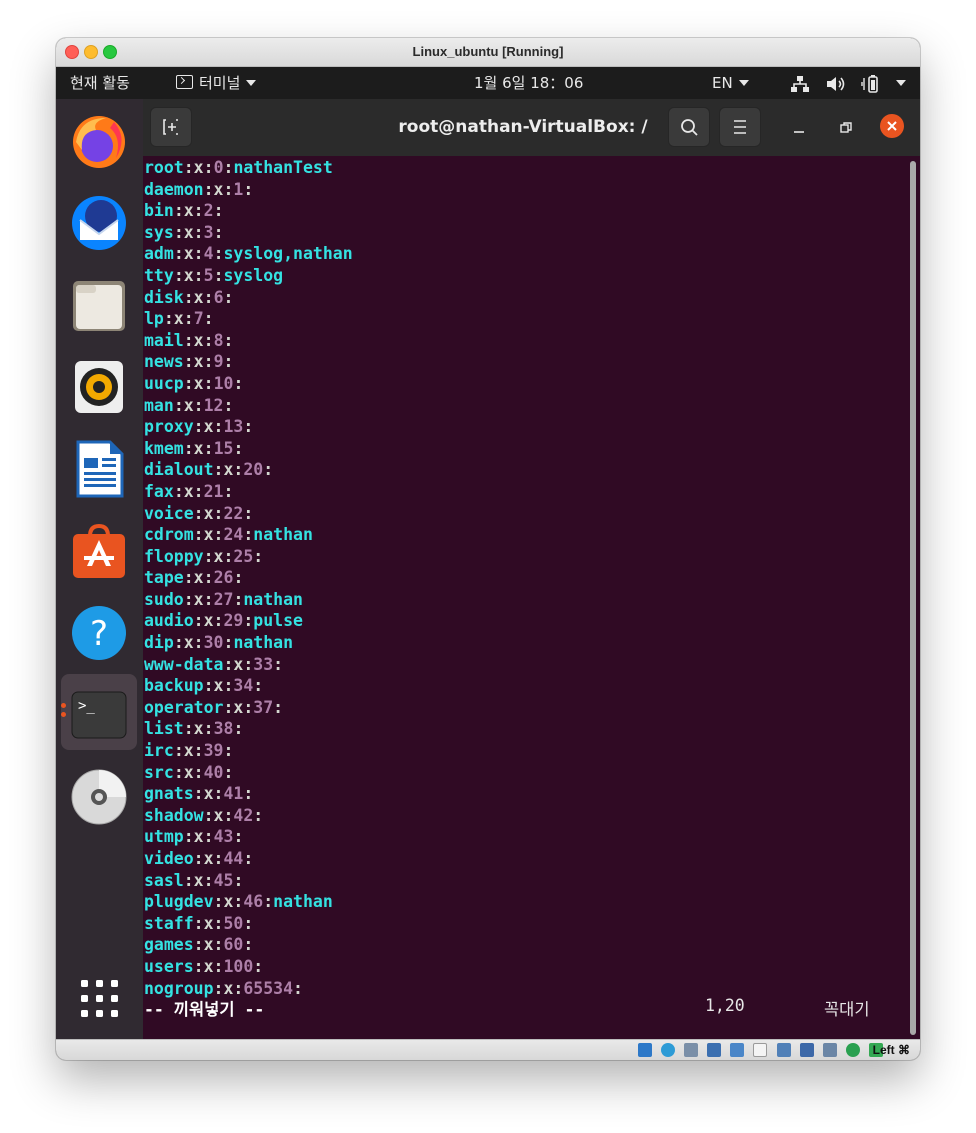  What do you see at coordinates (110, 52) in the screenshot?
I see `zoom-window-button` at bounding box center [110, 52].